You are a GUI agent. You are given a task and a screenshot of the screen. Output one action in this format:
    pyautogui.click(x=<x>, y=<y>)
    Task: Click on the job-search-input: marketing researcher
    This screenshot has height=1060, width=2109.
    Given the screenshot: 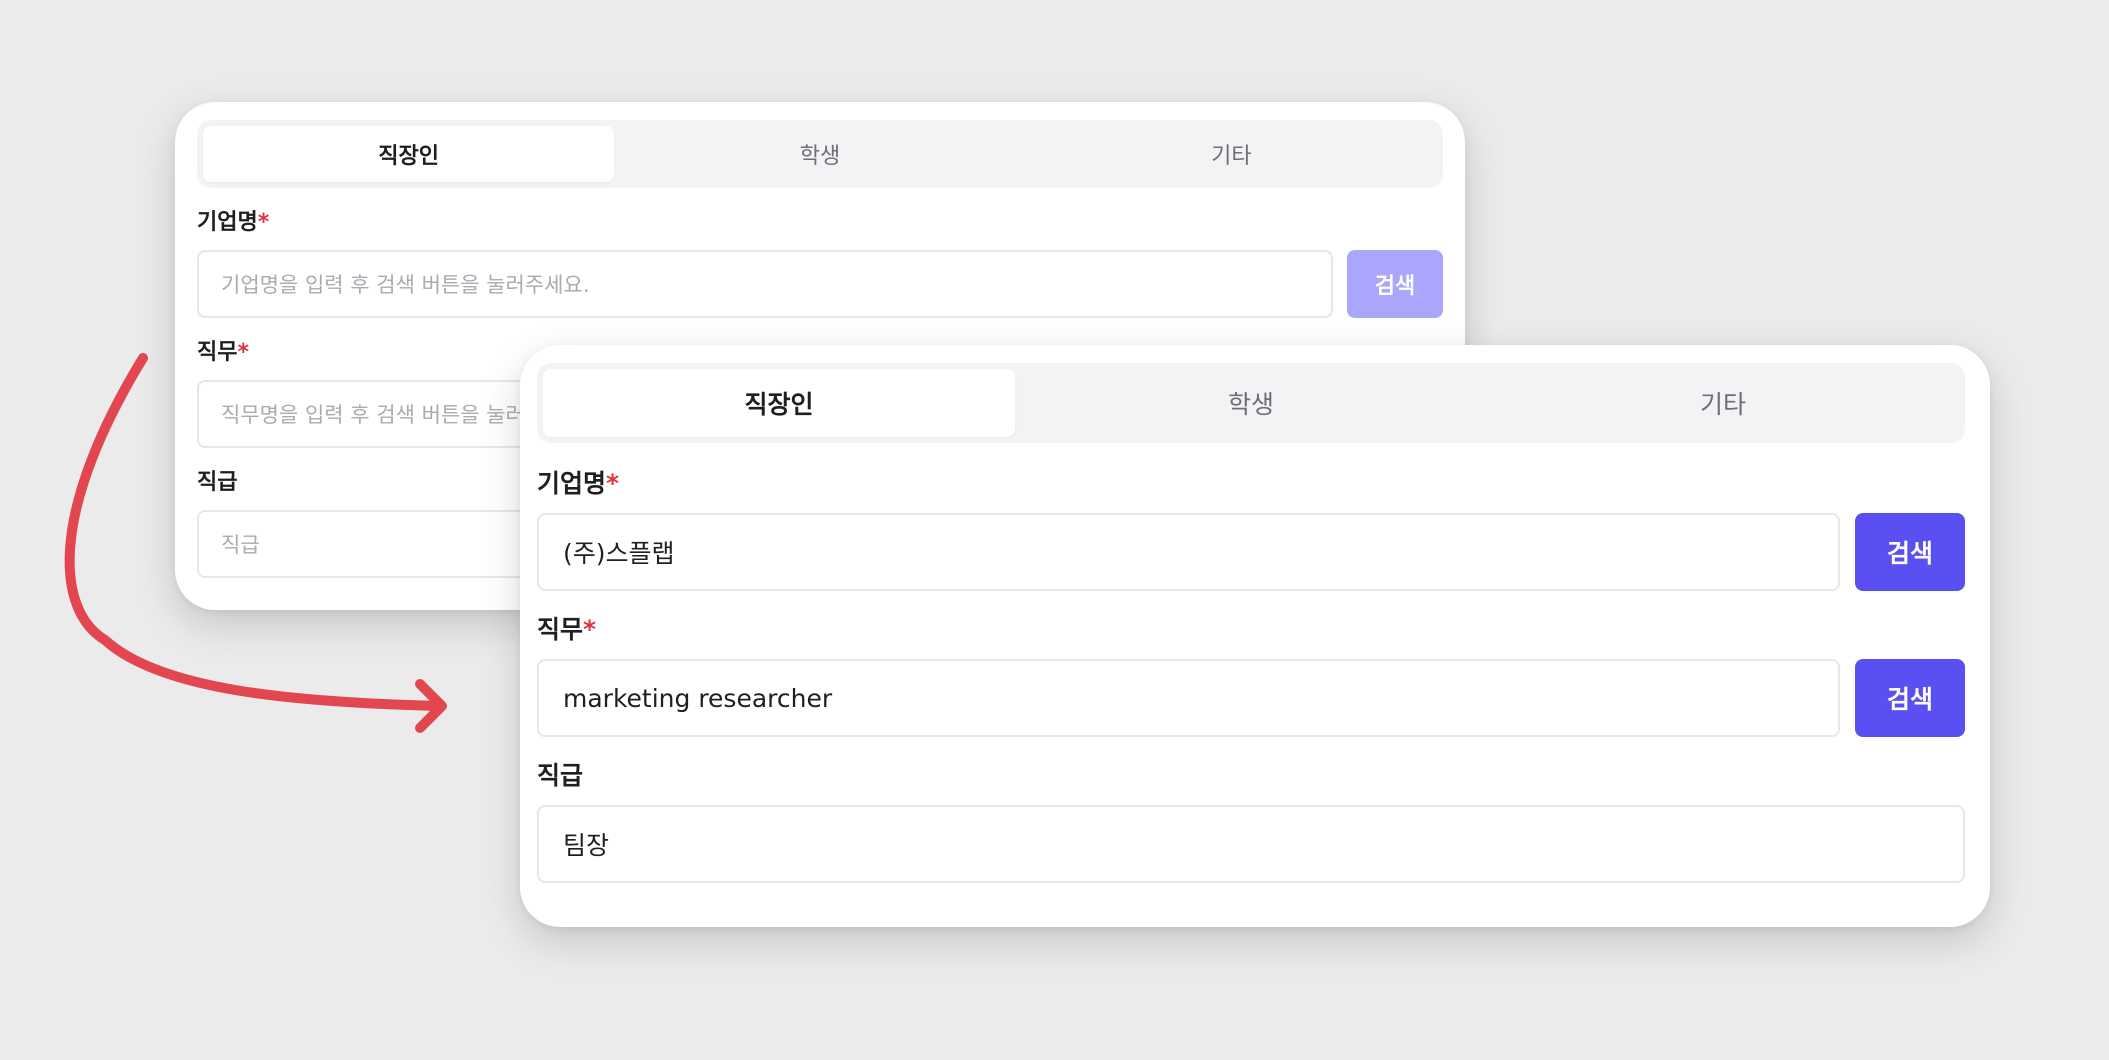 What is the action you would take?
    pyautogui.click(x=1188, y=698)
    